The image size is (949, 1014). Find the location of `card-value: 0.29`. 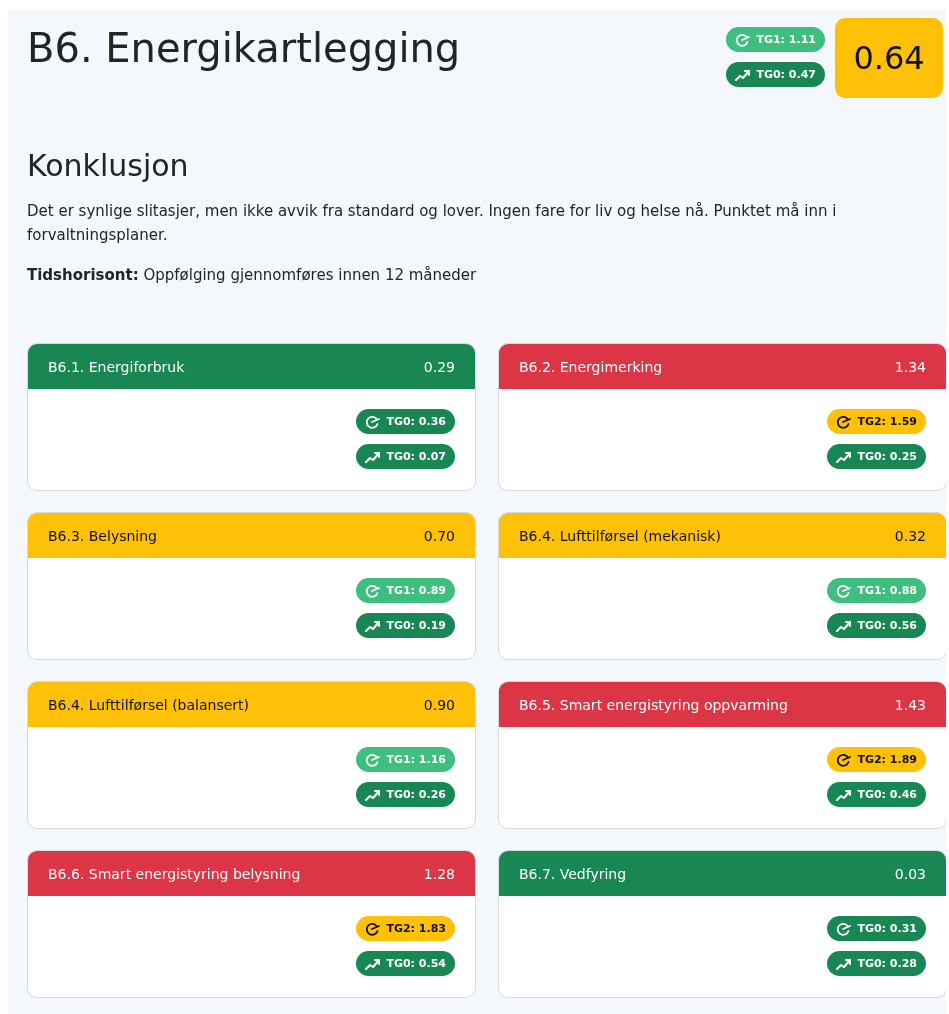

card-value: 0.29 is located at coordinates (439, 366).